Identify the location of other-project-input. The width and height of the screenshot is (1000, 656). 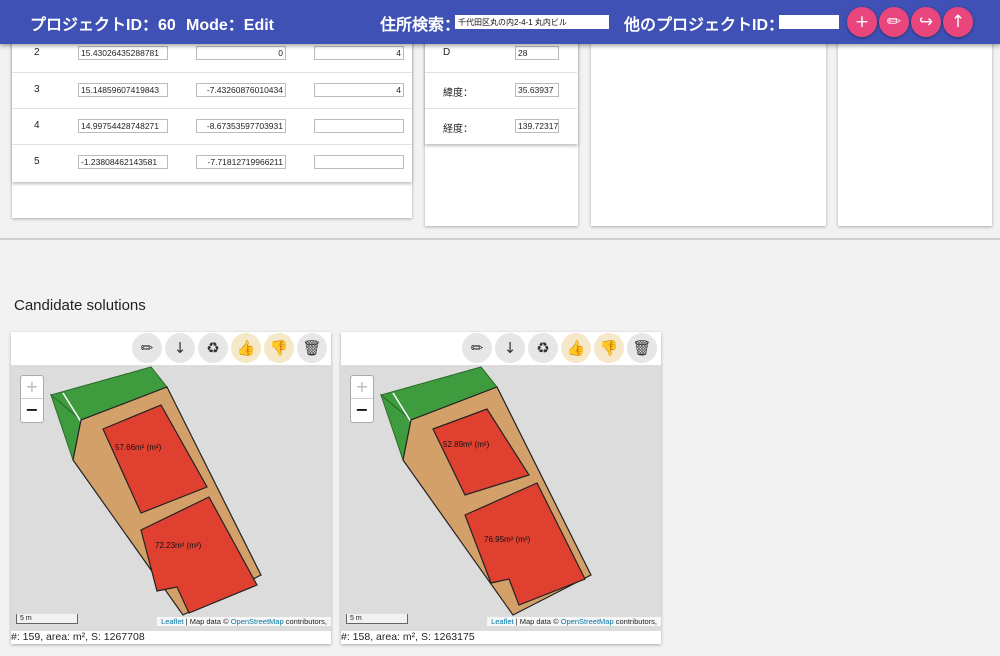
(809, 22).